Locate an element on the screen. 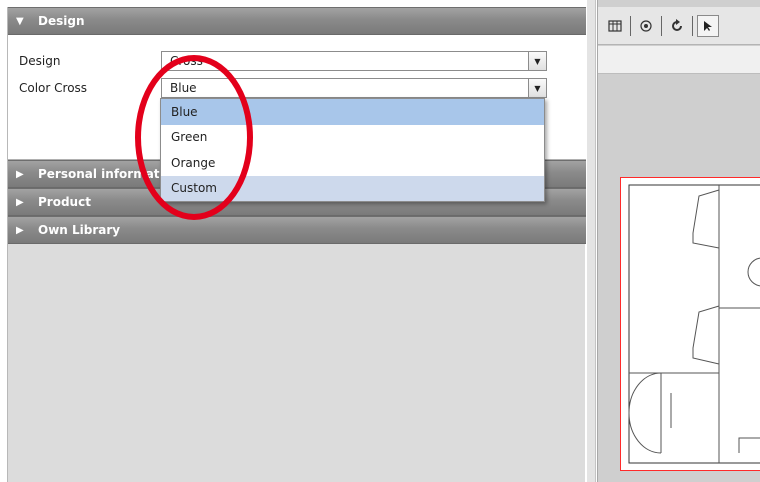  design-canvas is located at coordinates (690, 324).